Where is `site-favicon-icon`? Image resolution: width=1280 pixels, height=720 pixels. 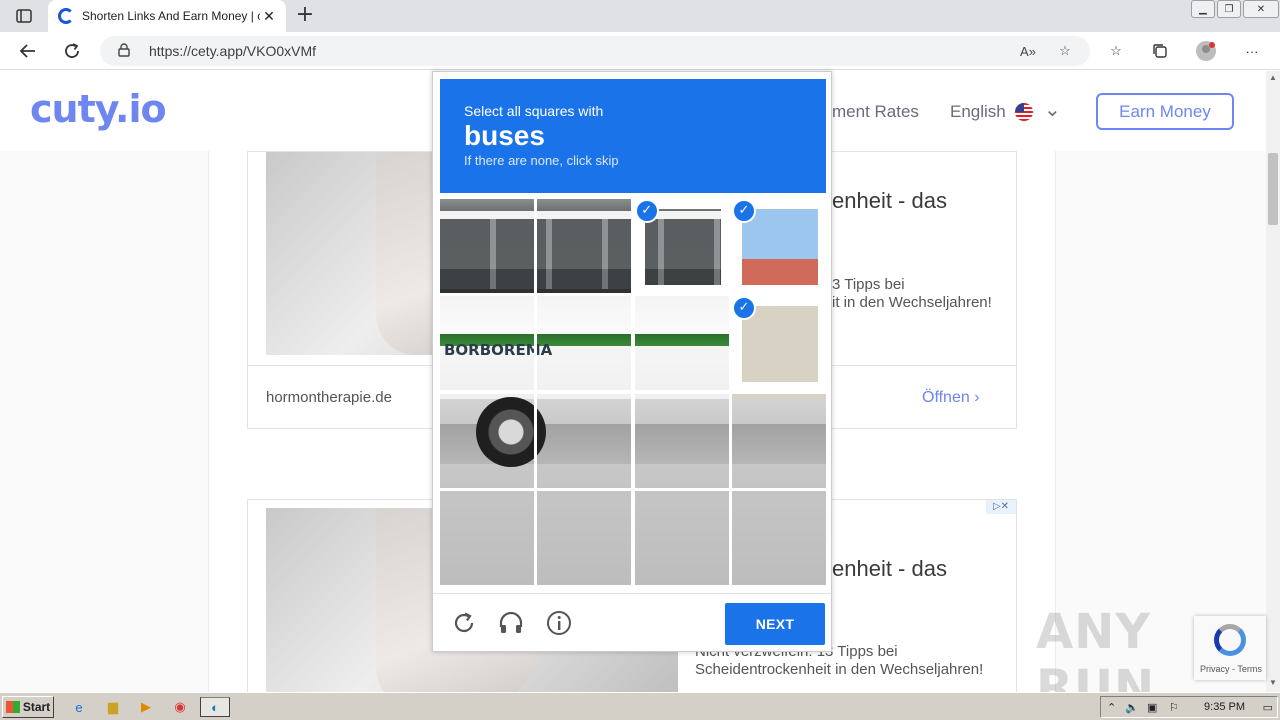
site-favicon-icon is located at coordinates (66, 16).